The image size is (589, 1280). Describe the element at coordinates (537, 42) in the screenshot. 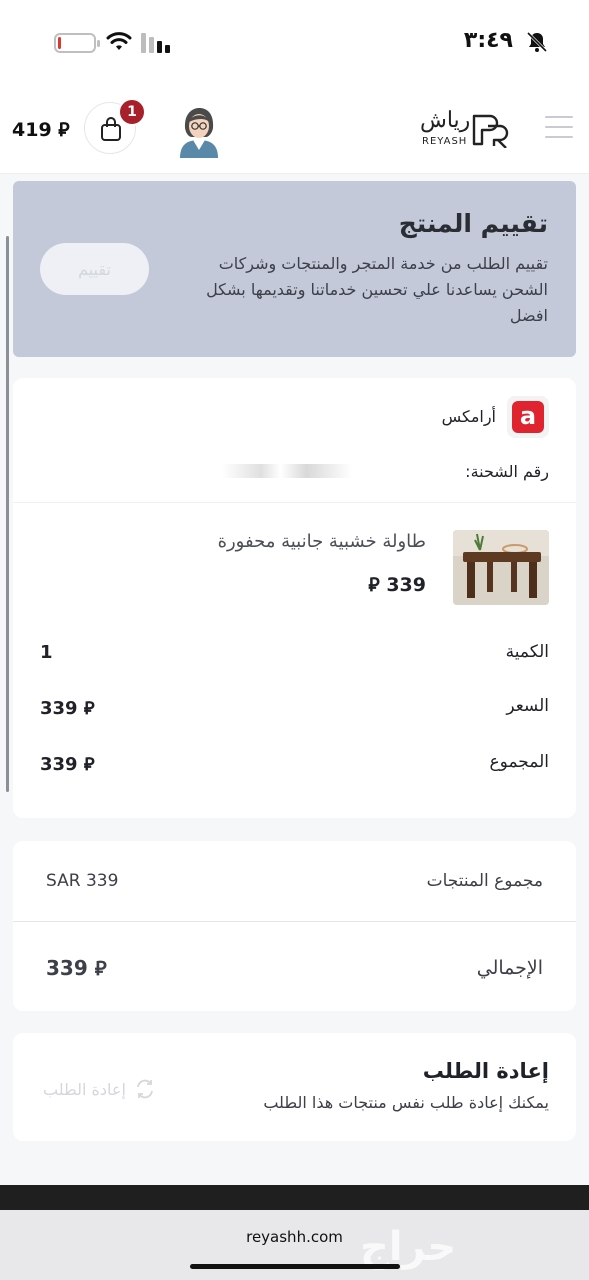

I see `bell-off-icon` at that location.